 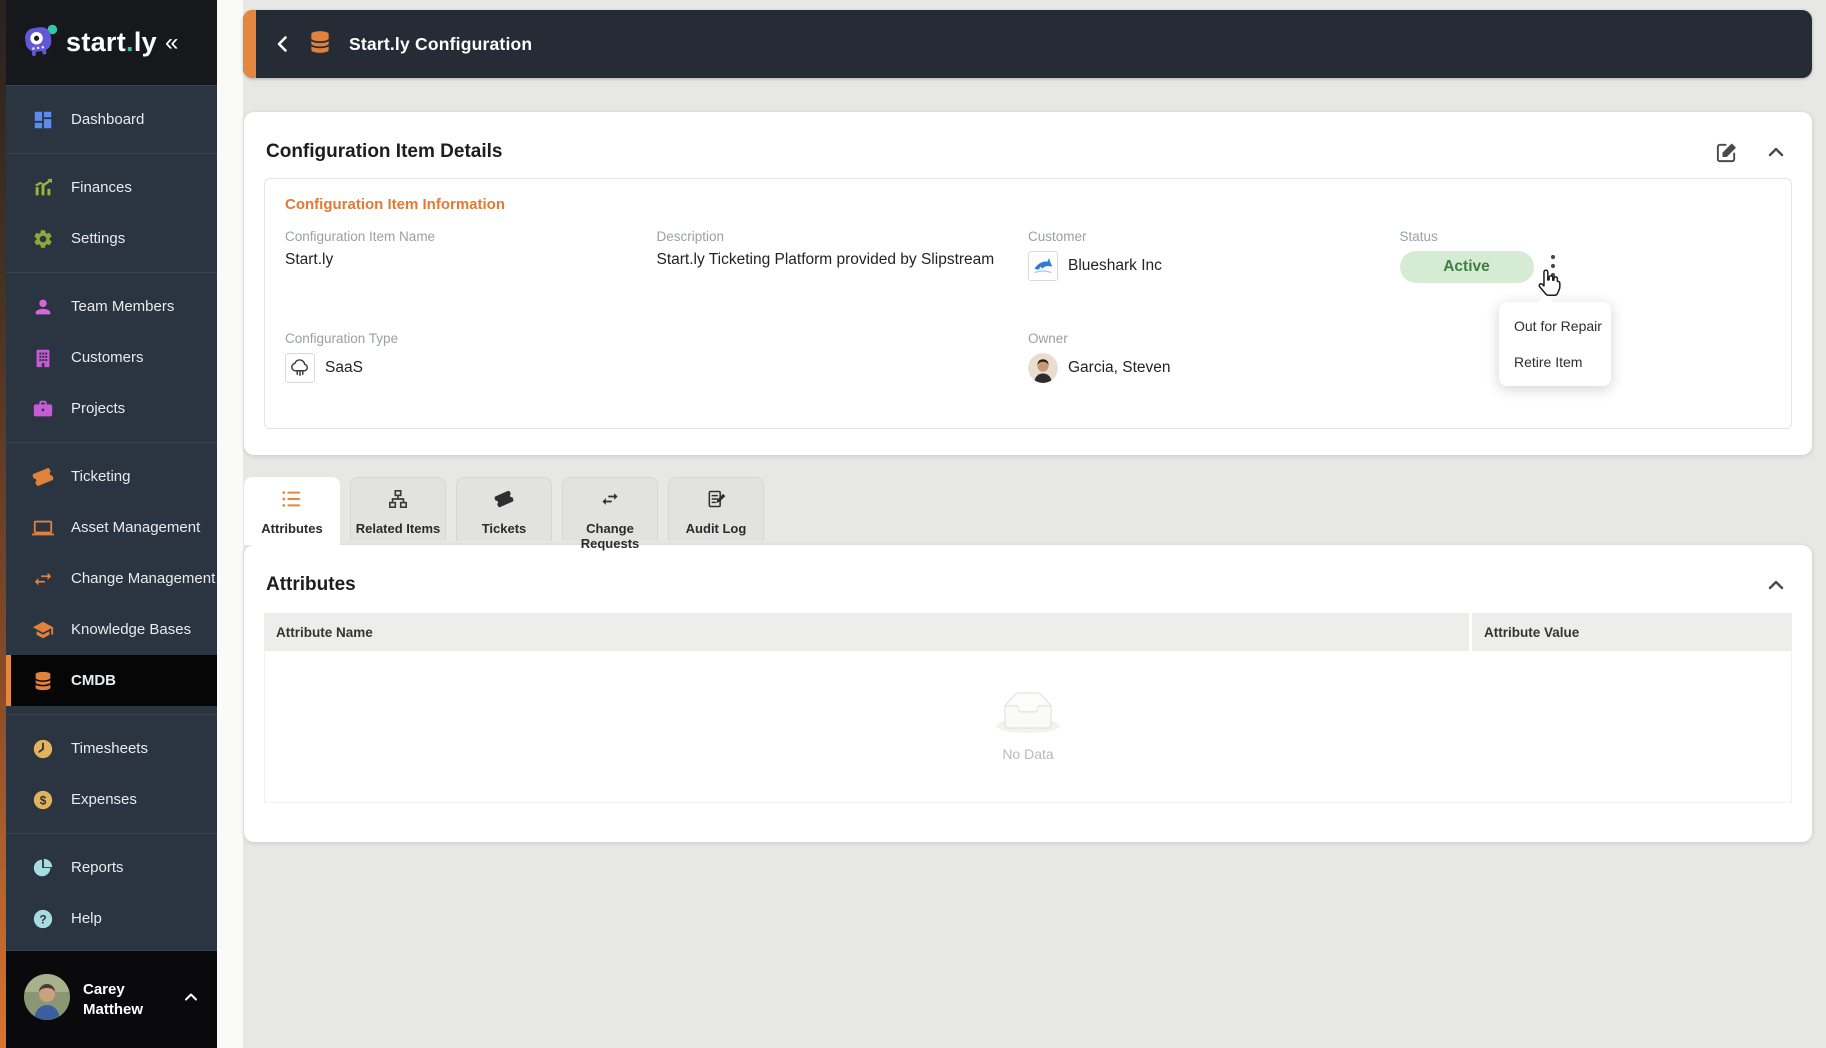 I want to click on gear-icon, so click(x=43, y=239).